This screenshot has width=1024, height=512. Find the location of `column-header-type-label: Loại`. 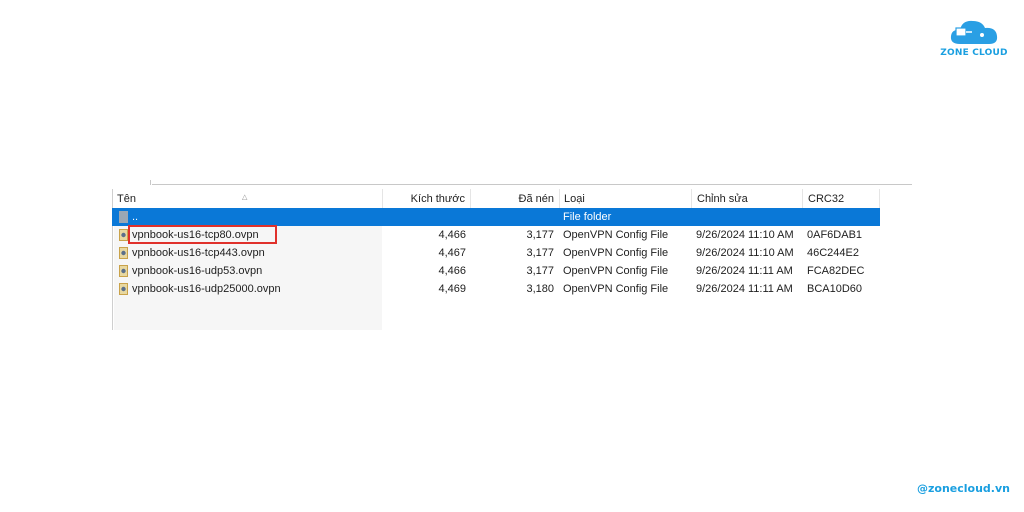

column-header-type-label: Loại is located at coordinates (574, 199).